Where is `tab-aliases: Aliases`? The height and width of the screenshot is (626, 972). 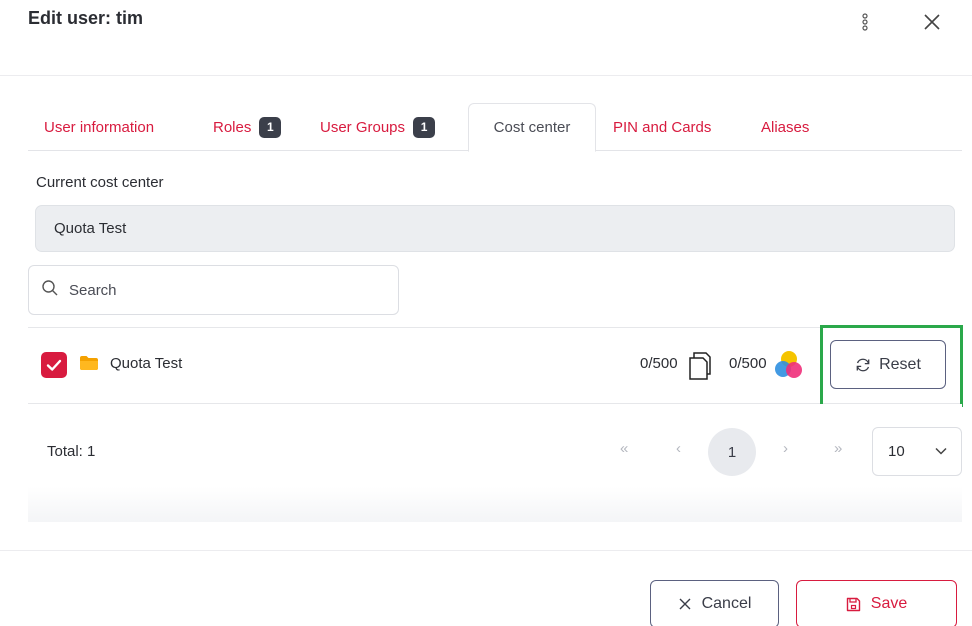
tab-aliases: Aliases is located at coordinates (785, 127).